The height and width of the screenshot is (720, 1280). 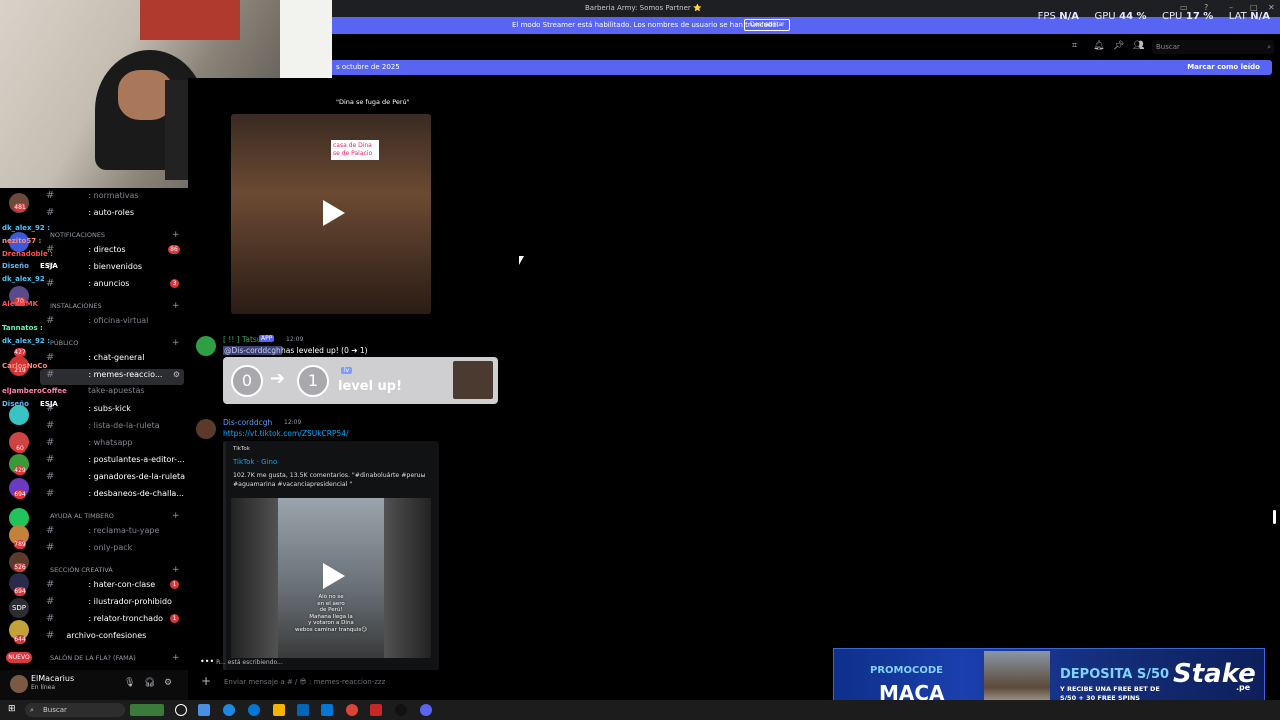 What do you see at coordinates (86, 252) in the screenshot?
I see `channel-directos: #: directos` at bounding box center [86, 252].